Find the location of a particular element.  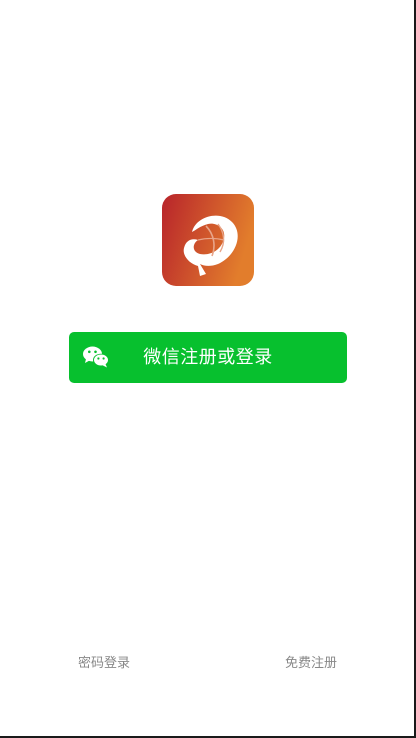

fish-app-logo-icon is located at coordinates (208, 240).